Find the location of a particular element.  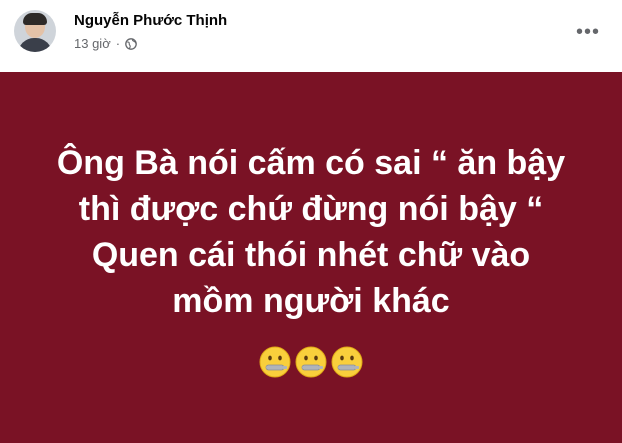

status-line: mồm người khác is located at coordinates (311, 301).